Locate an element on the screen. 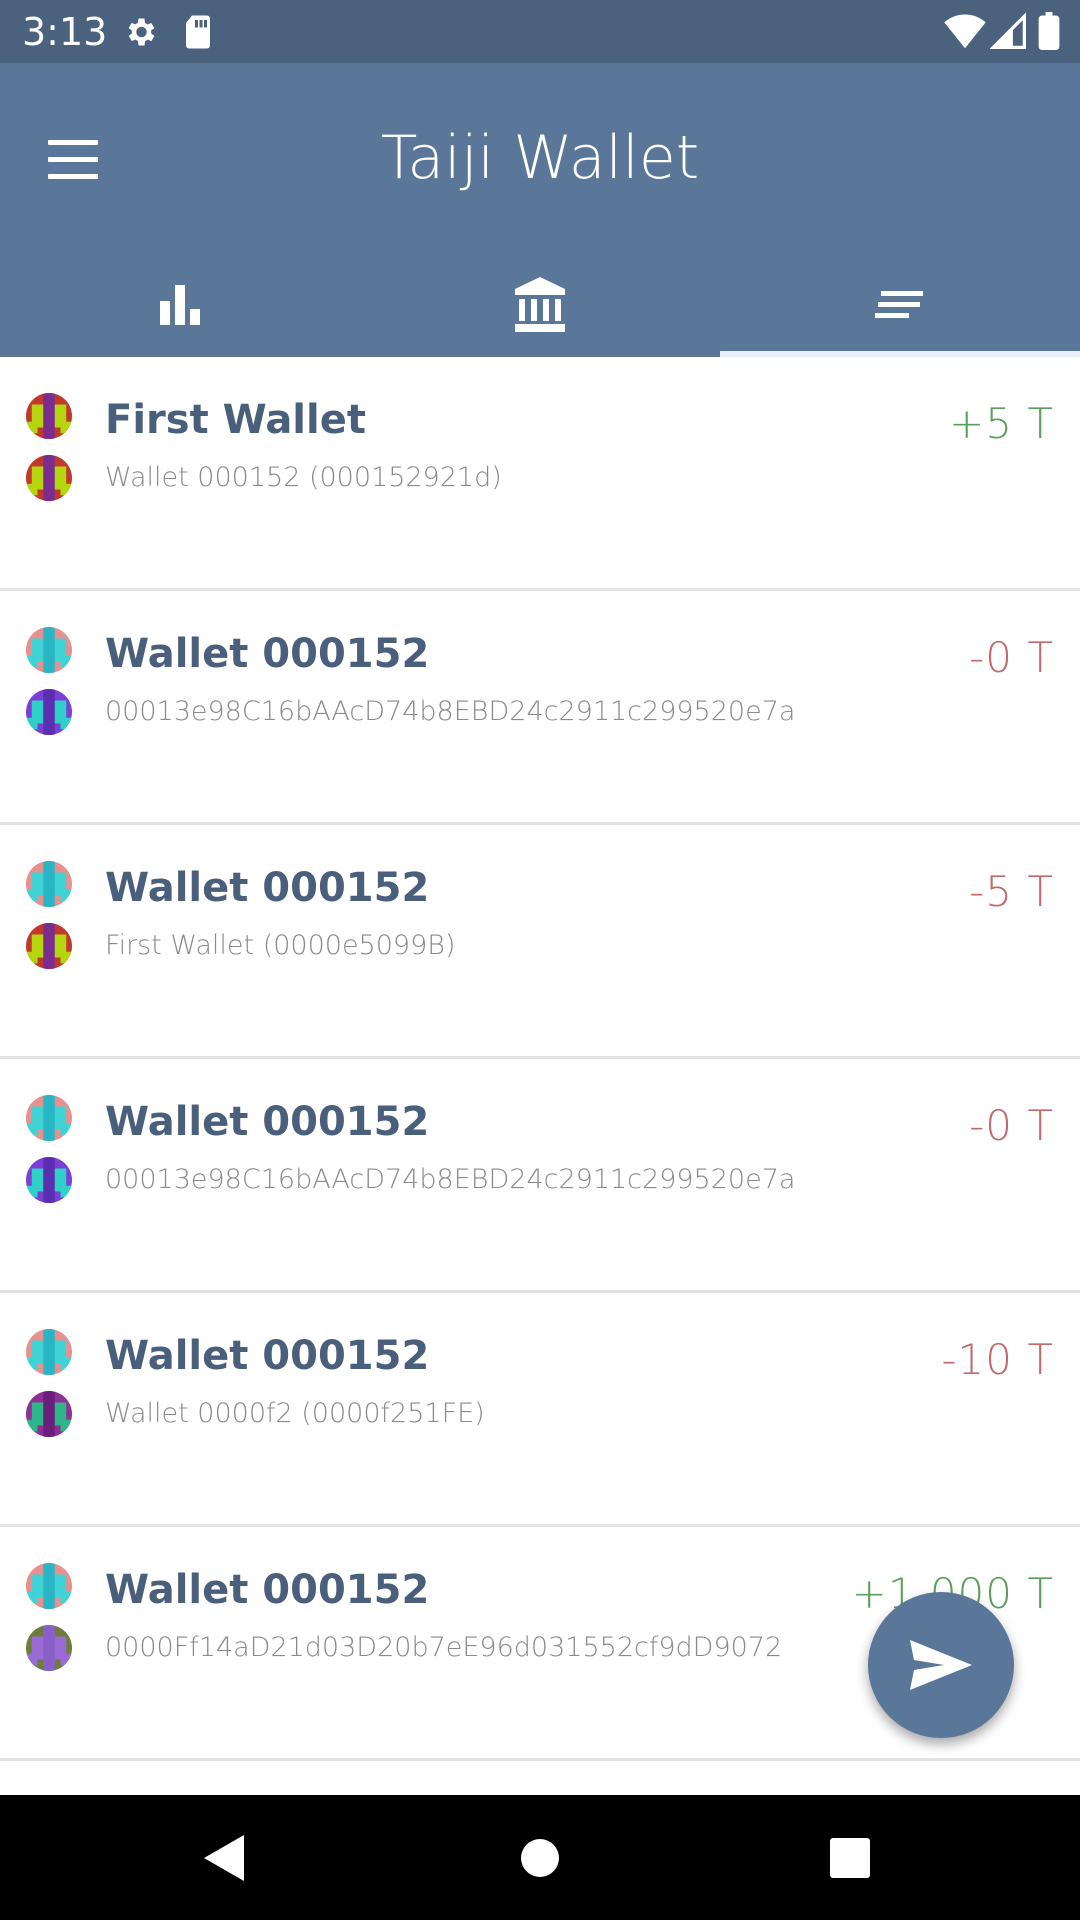  home-button is located at coordinates (540, 1857).